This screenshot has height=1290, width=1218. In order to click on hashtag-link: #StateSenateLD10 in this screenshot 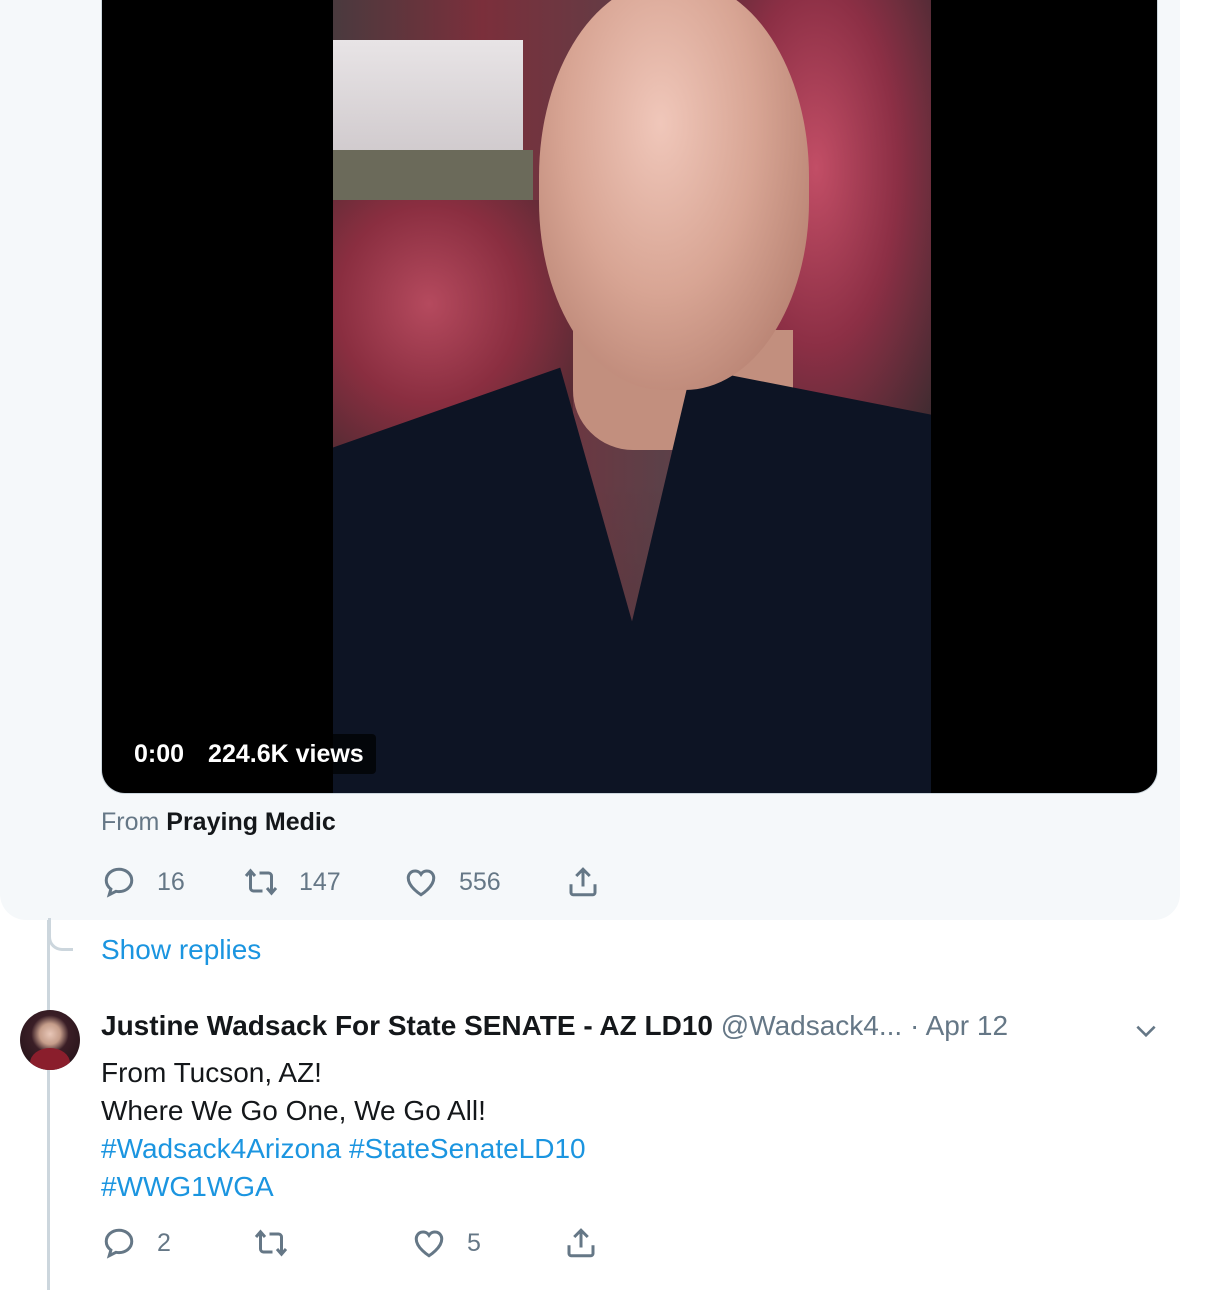, I will do `click(467, 1148)`.